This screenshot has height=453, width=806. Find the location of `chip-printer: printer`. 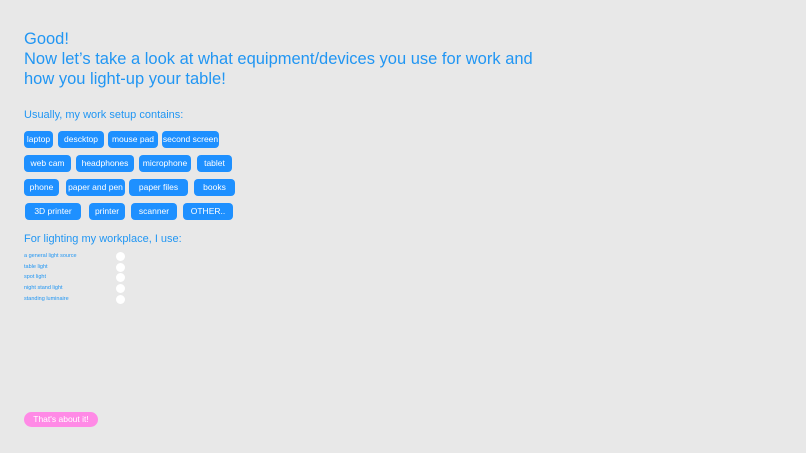

chip-printer: printer is located at coordinates (107, 211).